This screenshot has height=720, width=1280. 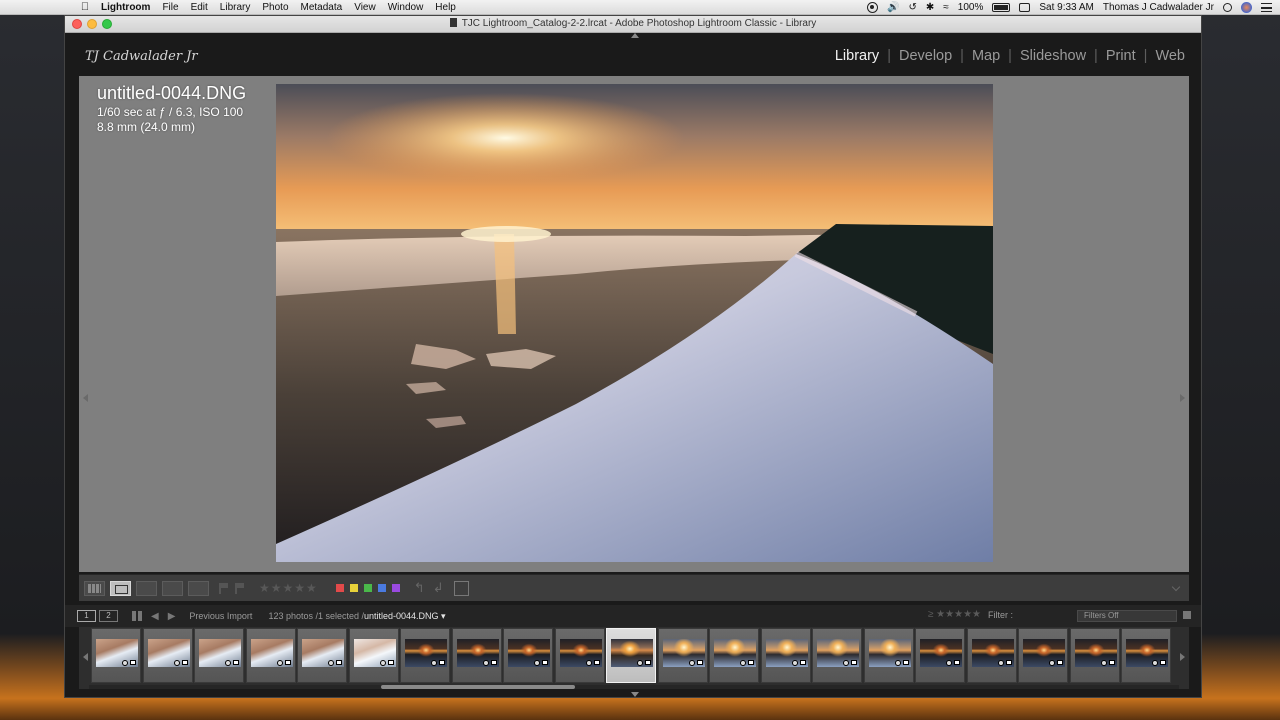 I want to click on module-web: Web, so click(x=1170, y=56).